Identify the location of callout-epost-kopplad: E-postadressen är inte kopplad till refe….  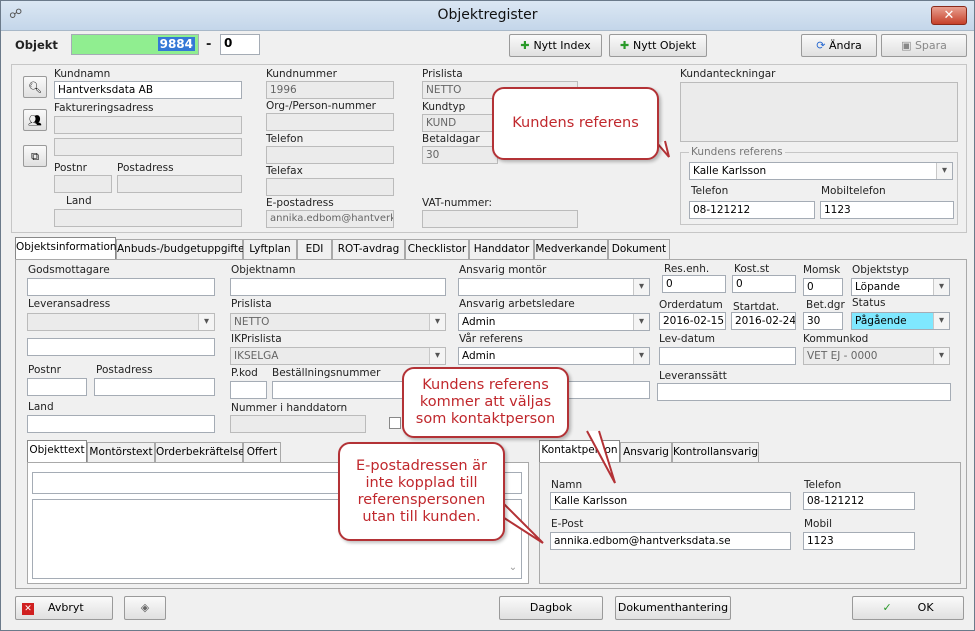
(421, 491).